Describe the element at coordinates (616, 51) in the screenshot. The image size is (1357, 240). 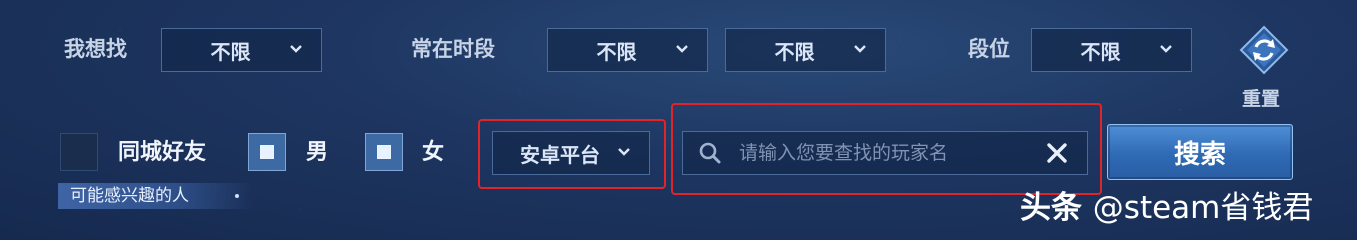
I see `active-time-start-value: 不限` at that location.